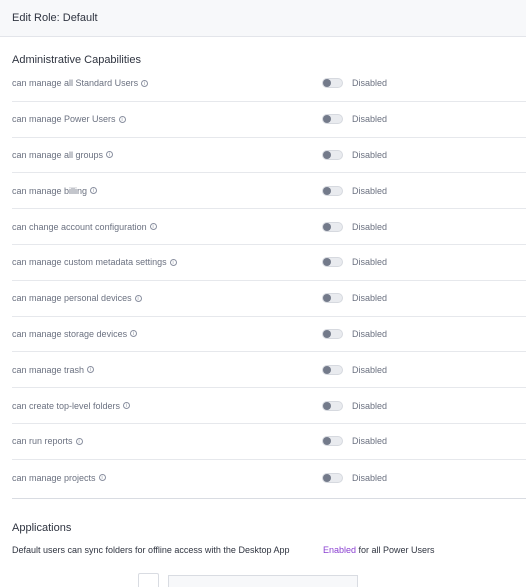 The image size is (526, 587). What do you see at coordinates (71, 406) in the screenshot?
I see `capability-label: can create top-level folders i` at bounding box center [71, 406].